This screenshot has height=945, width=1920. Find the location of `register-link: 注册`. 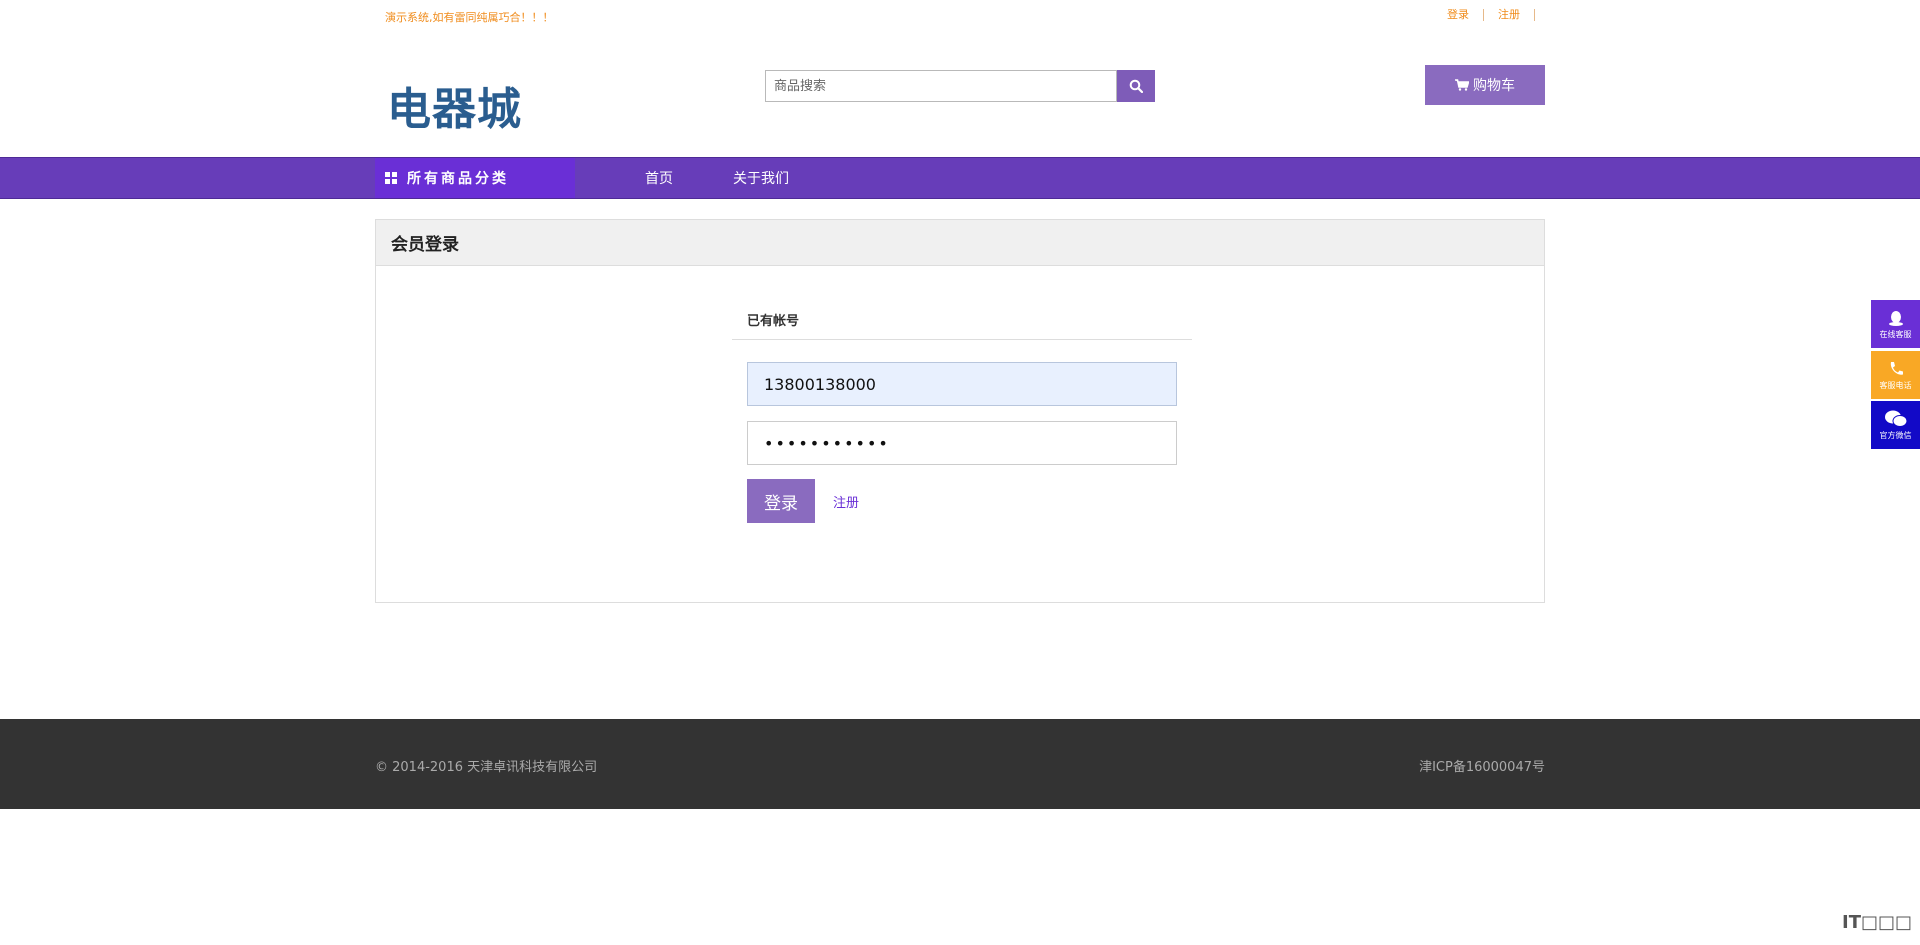

register-link: 注册 is located at coordinates (846, 501).